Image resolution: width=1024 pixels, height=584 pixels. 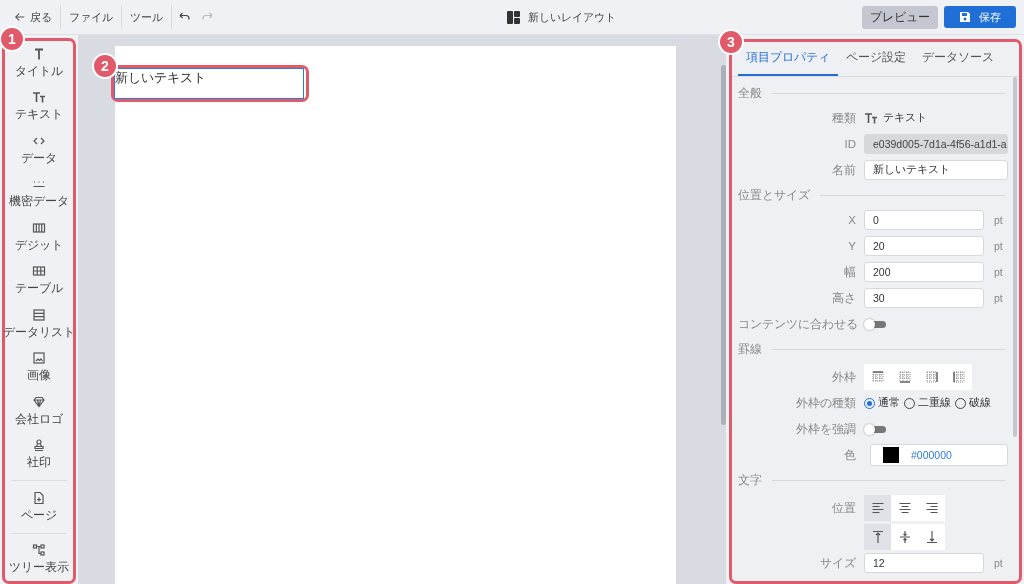 I want to click on callout-number: 3, so click(x=731, y=42).